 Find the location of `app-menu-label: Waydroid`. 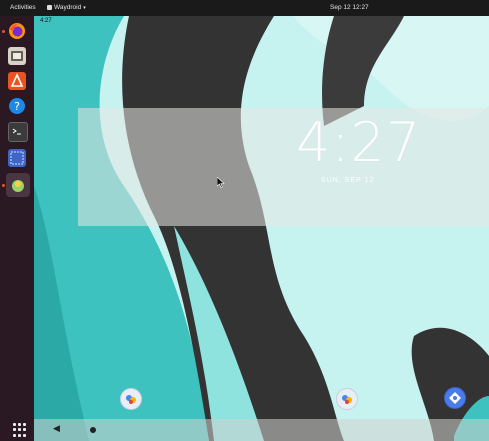

app-menu-label: Waydroid is located at coordinates (68, 7).